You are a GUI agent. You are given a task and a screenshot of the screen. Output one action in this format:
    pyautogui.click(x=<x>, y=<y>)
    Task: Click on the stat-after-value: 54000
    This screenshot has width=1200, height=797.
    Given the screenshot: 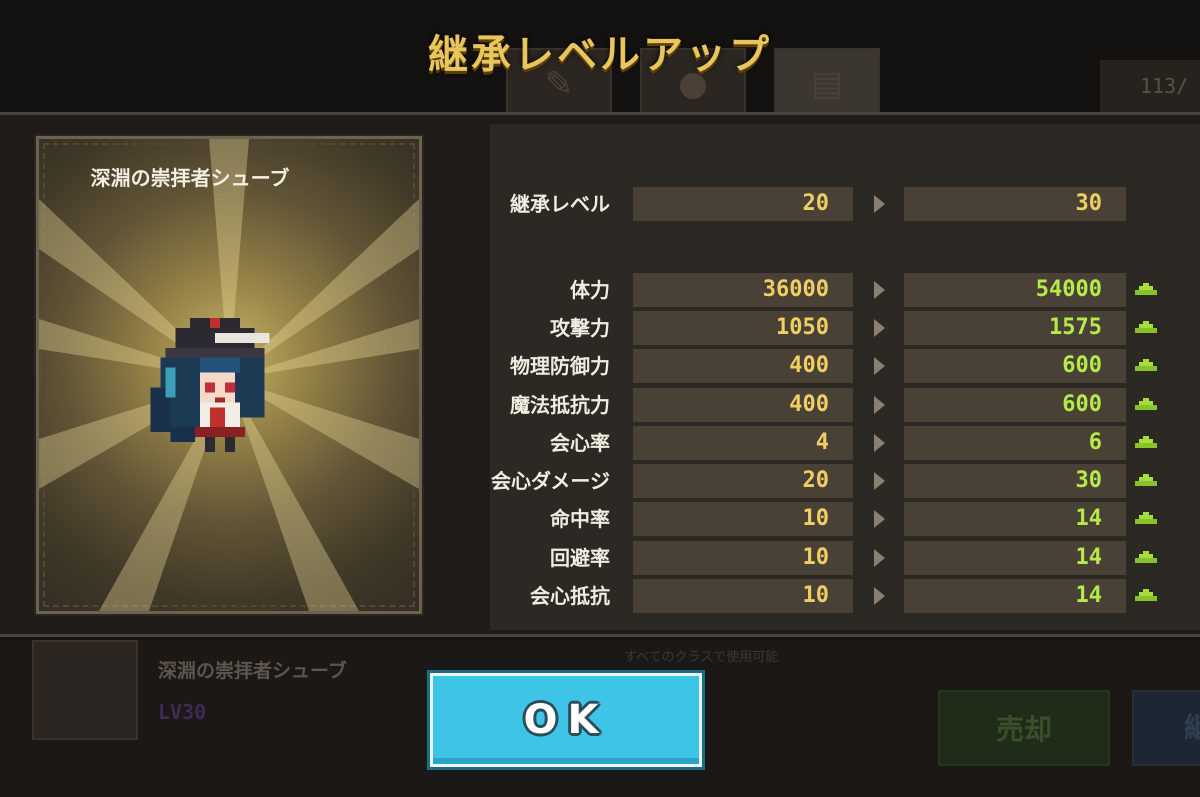 What is the action you would take?
    pyautogui.click(x=1015, y=290)
    